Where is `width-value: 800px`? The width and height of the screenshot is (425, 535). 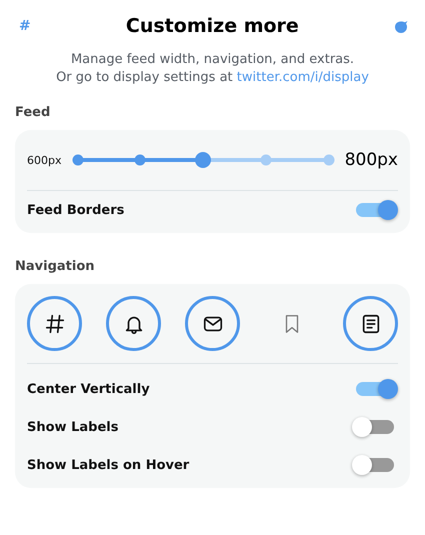 width-value: 800px is located at coordinates (371, 160).